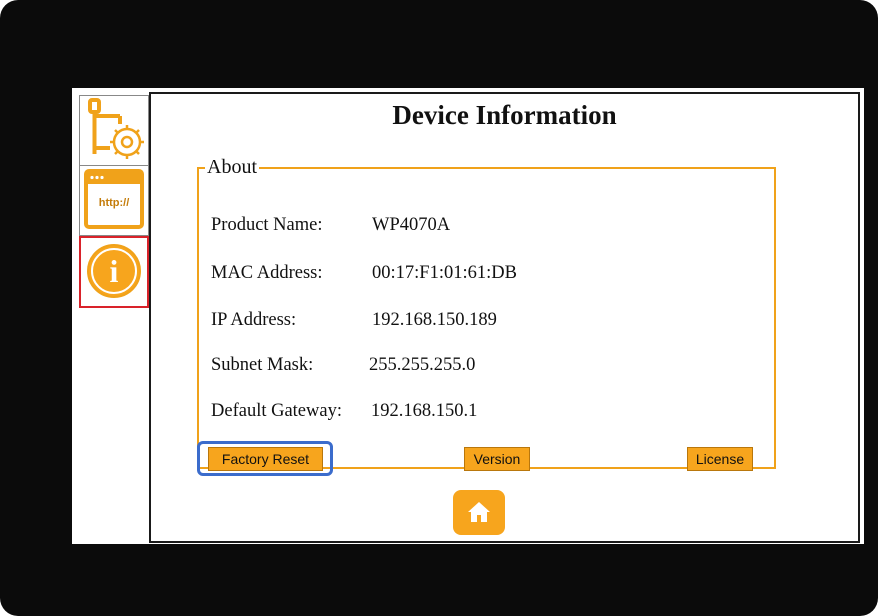 The height and width of the screenshot is (616, 878). What do you see at coordinates (114, 130) in the screenshot?
I see `sidebar-item-network-settings` at bounding box center [114, 130].